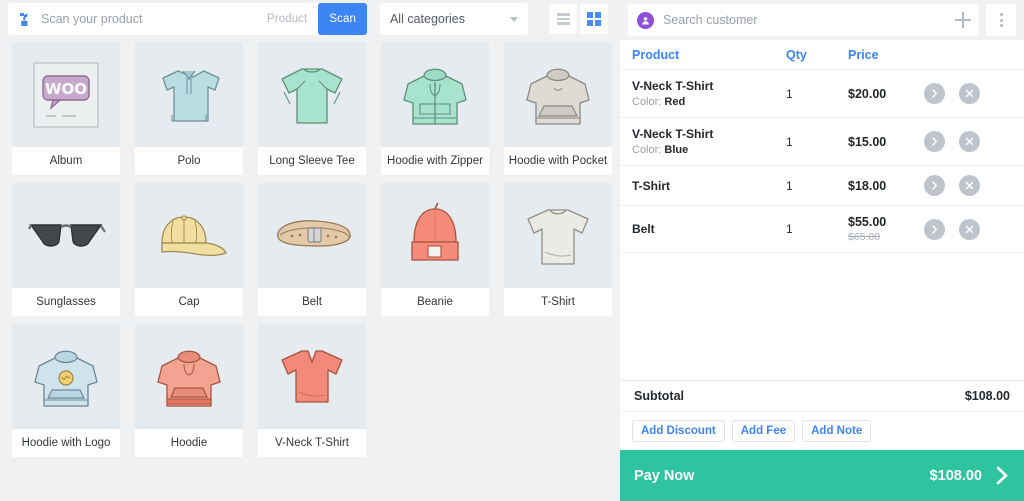  I want to click on product-scan-toggle: Product Scan, so click(311, 19).